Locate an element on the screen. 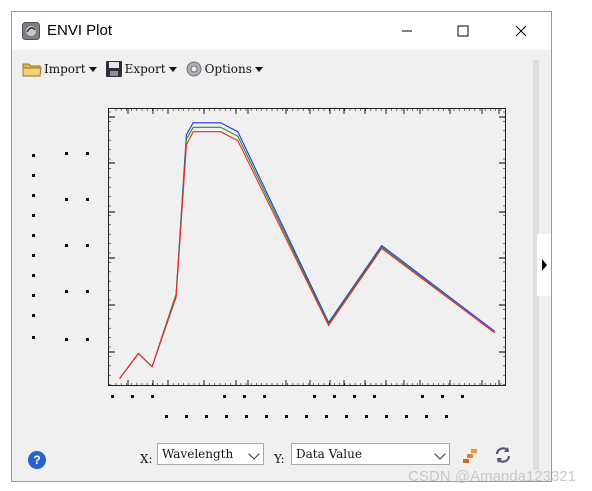  close-button is located at coordinates (521, 31).